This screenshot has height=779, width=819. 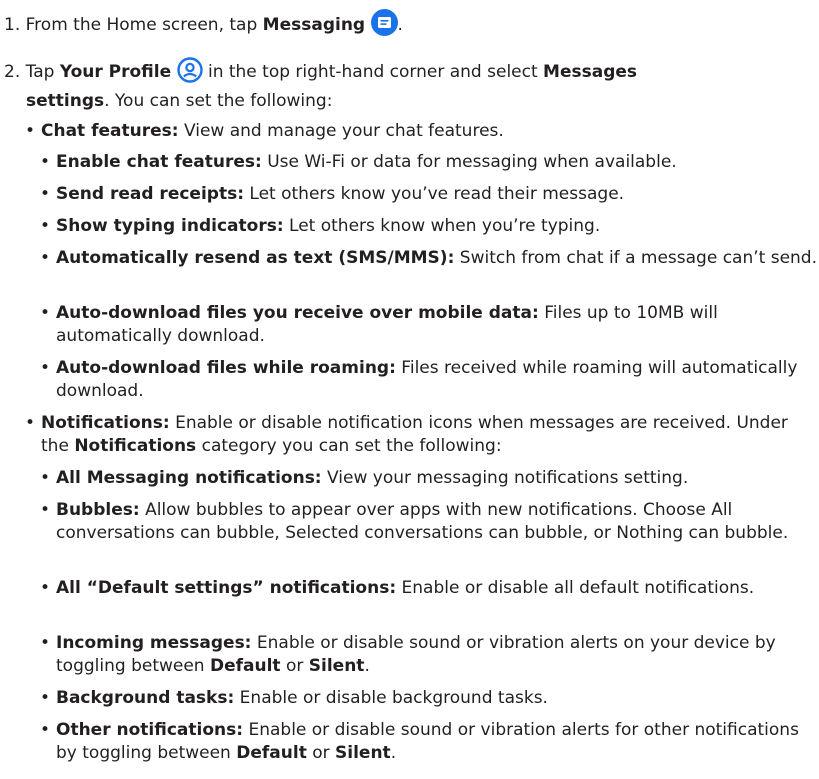 I want to click on messaging-label: Messaging, so click(x=314, y=25).